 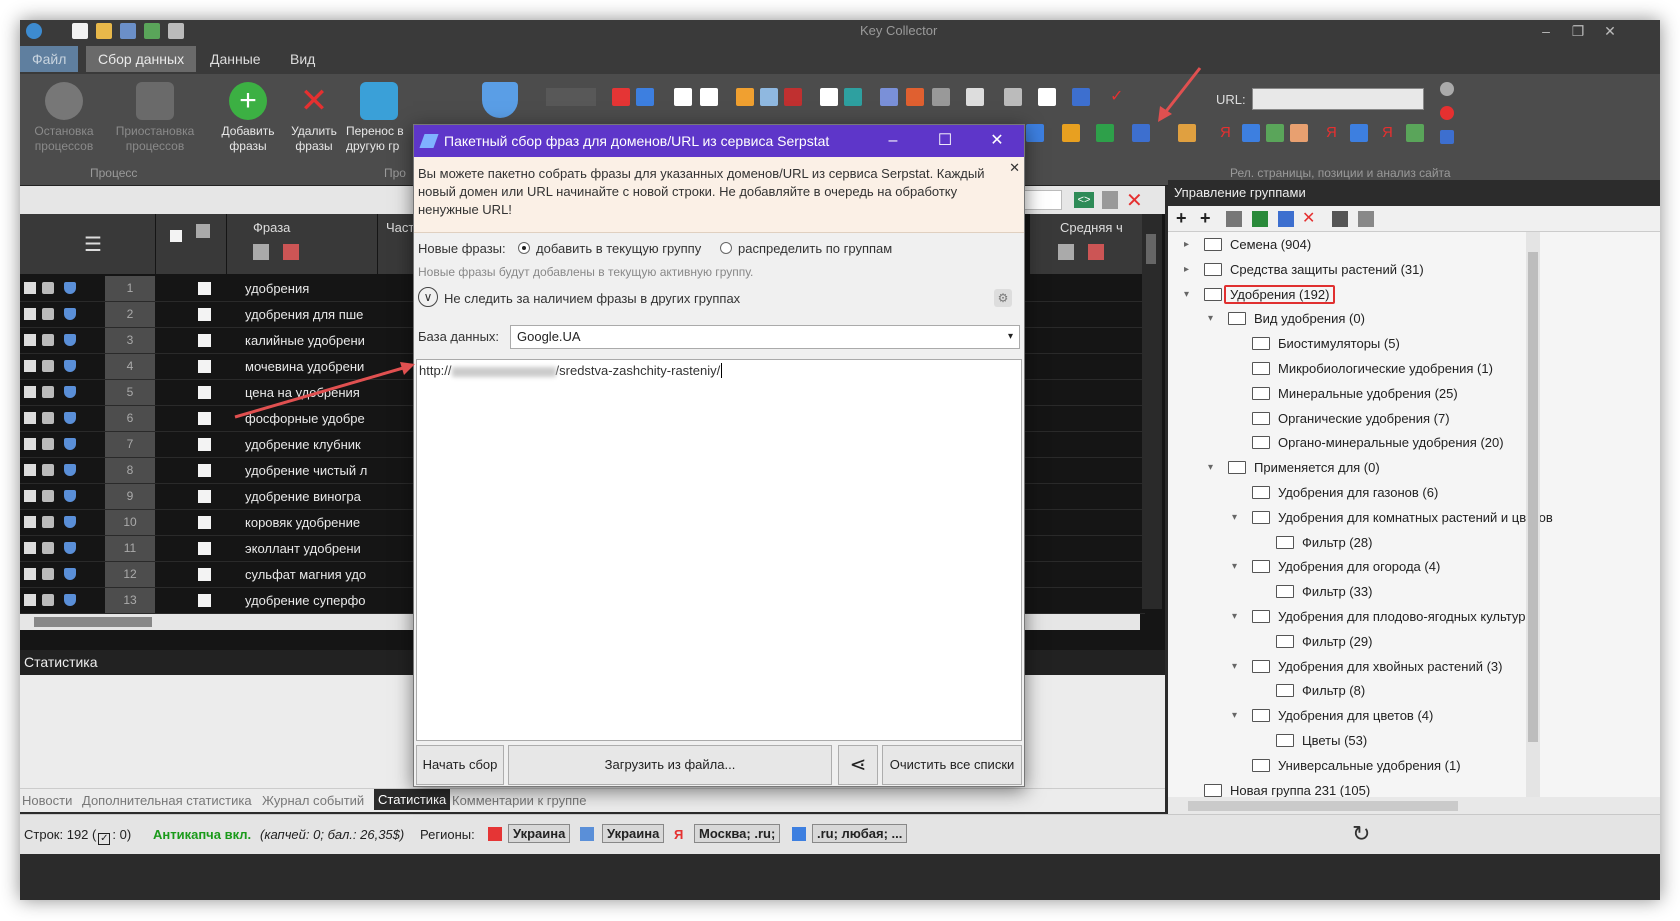 I want to click on group-tree-item: Микробиологические удобрения (1), so click(x=1372, y=369).